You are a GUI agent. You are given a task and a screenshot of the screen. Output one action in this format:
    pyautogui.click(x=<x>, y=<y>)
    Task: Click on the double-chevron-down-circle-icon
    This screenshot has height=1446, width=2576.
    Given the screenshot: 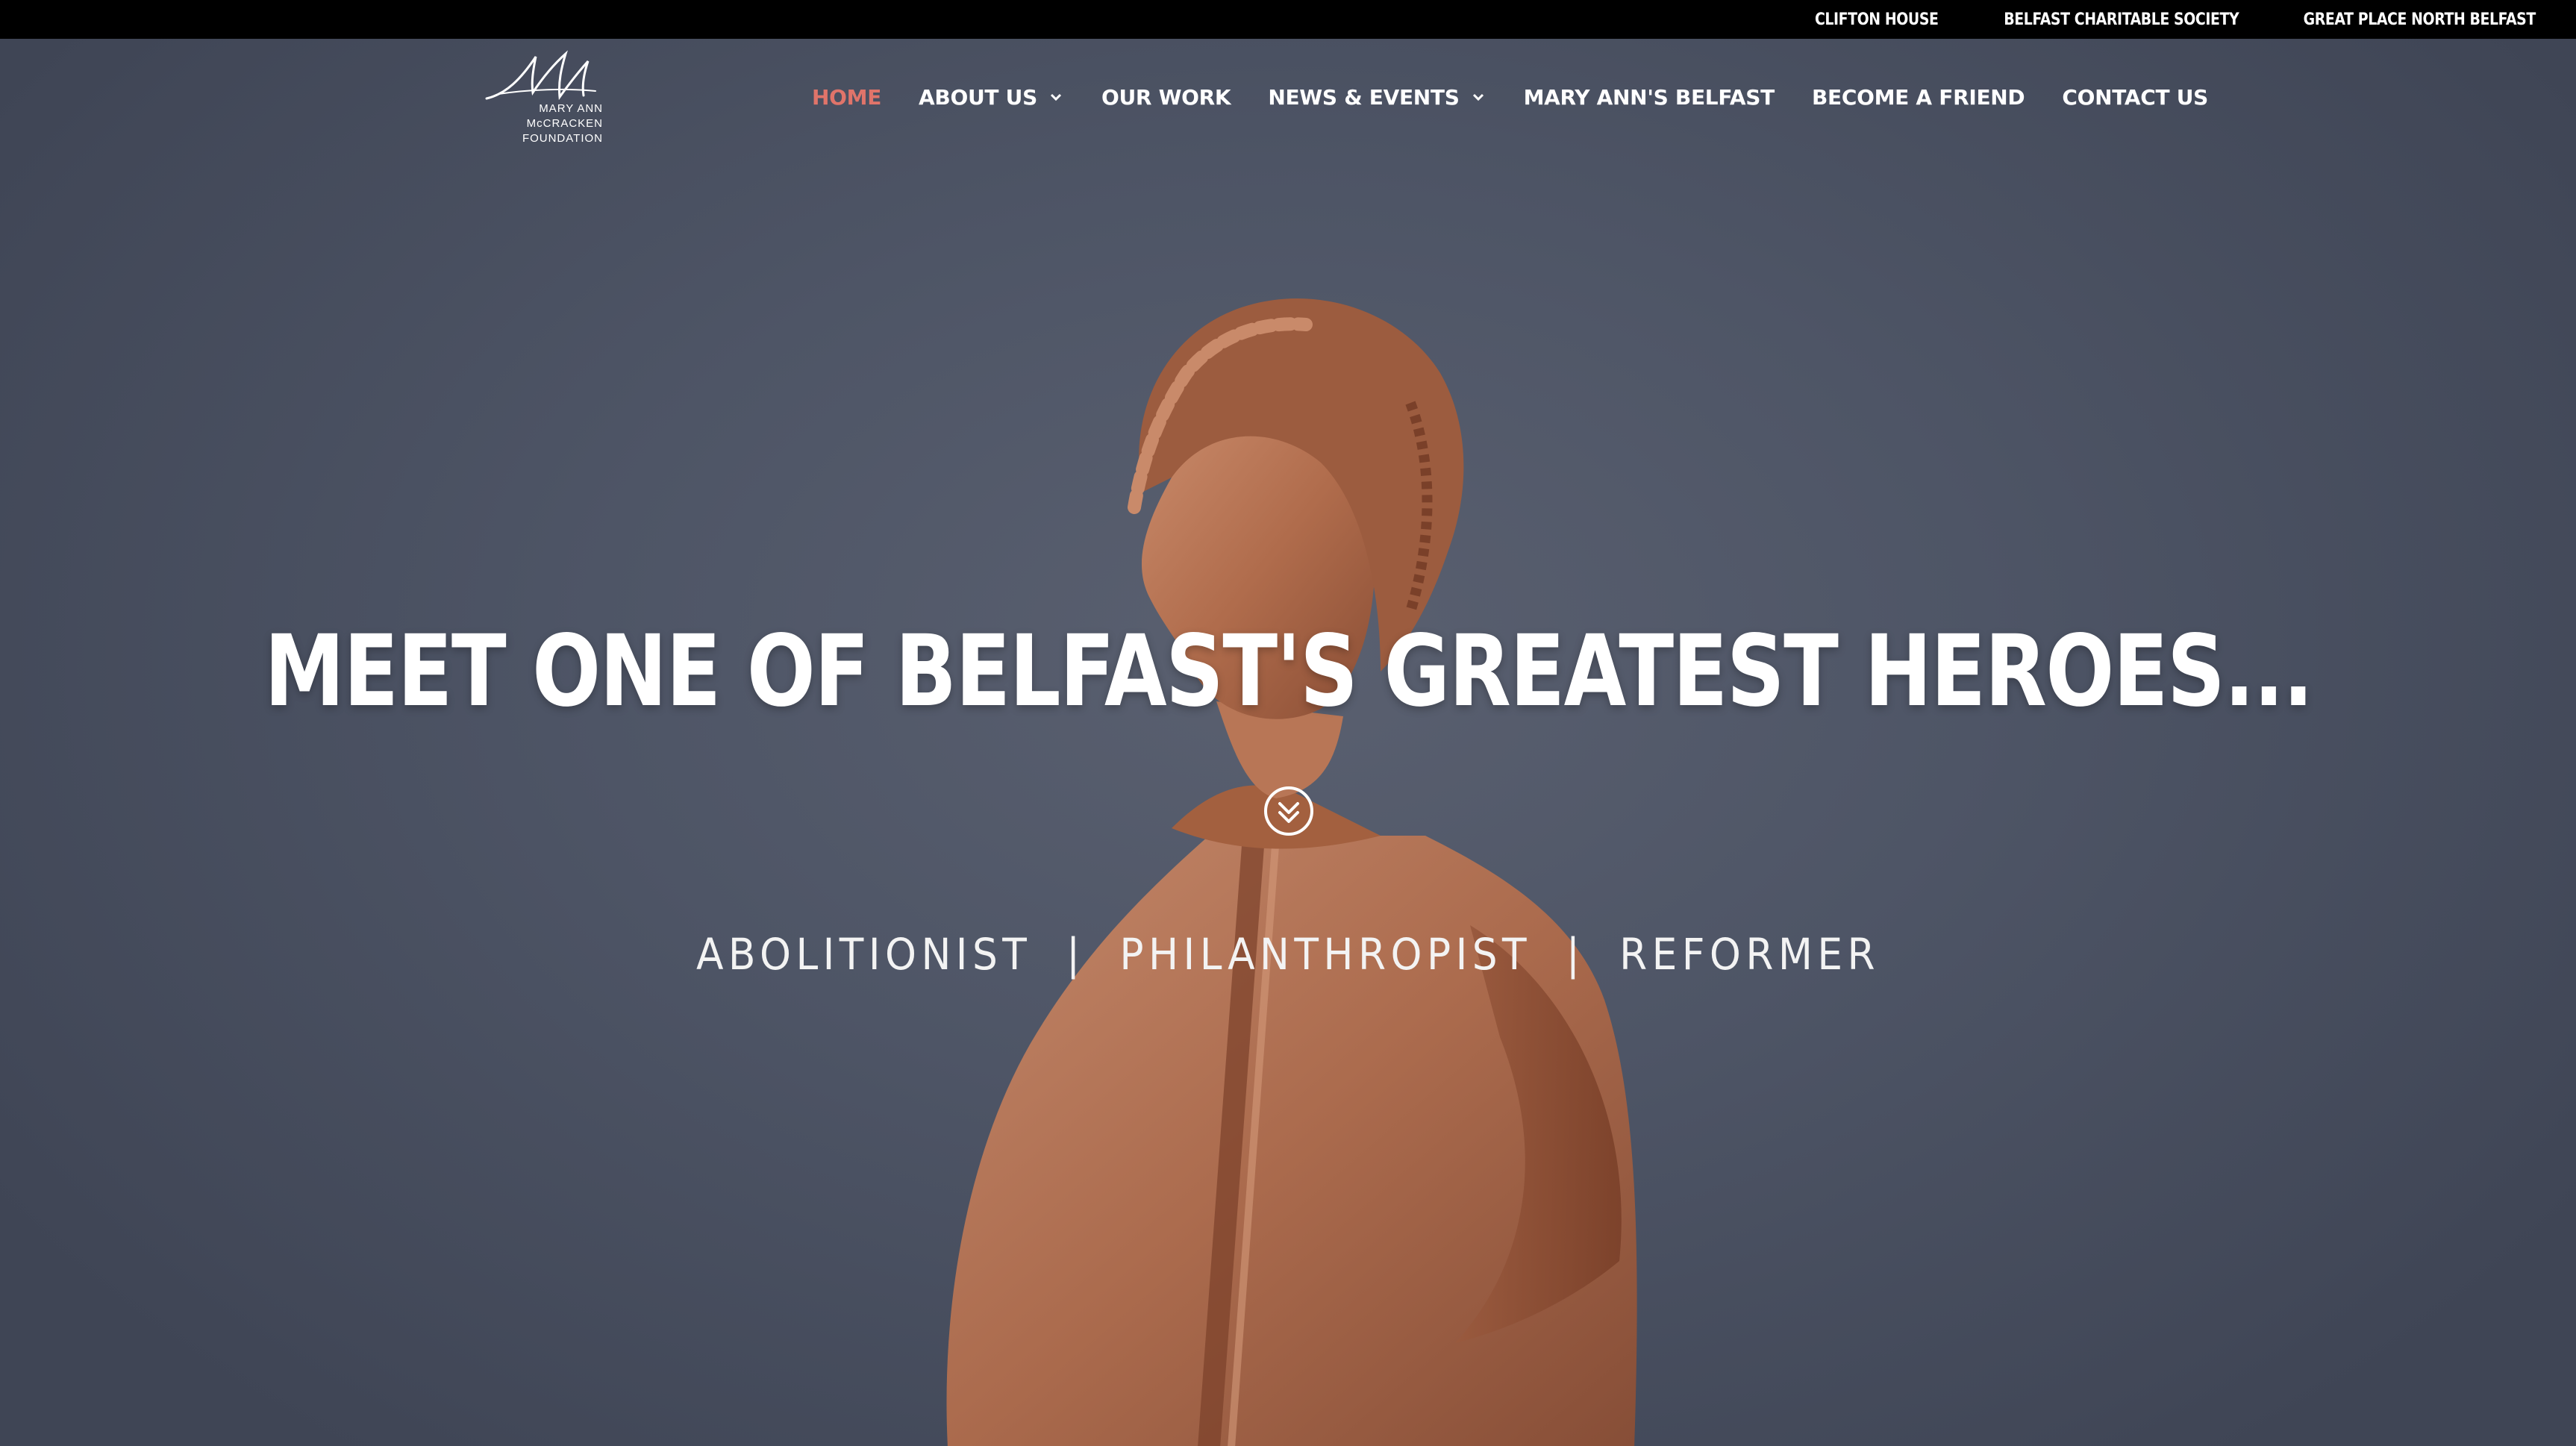 What is the action you would take?
    pyautogui.click(x=1288, y=811)
    